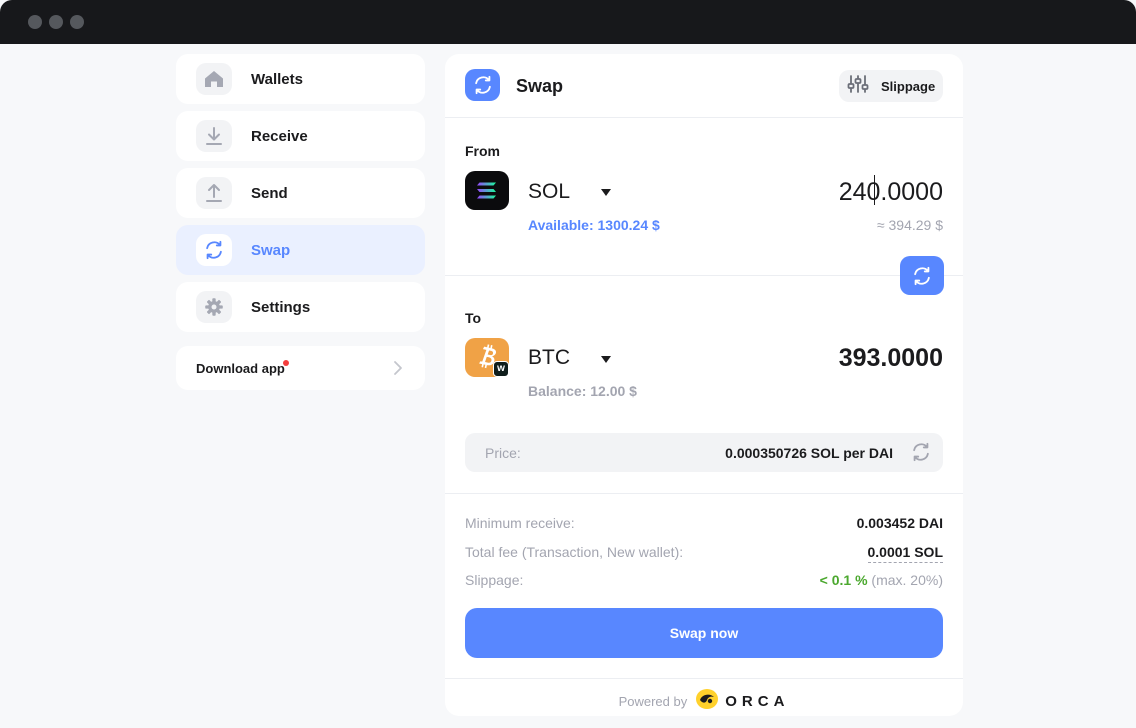  Describe the element at coordinates (300, 193) in the screenshot. I see `sidebar-item-send: Send` at that location.